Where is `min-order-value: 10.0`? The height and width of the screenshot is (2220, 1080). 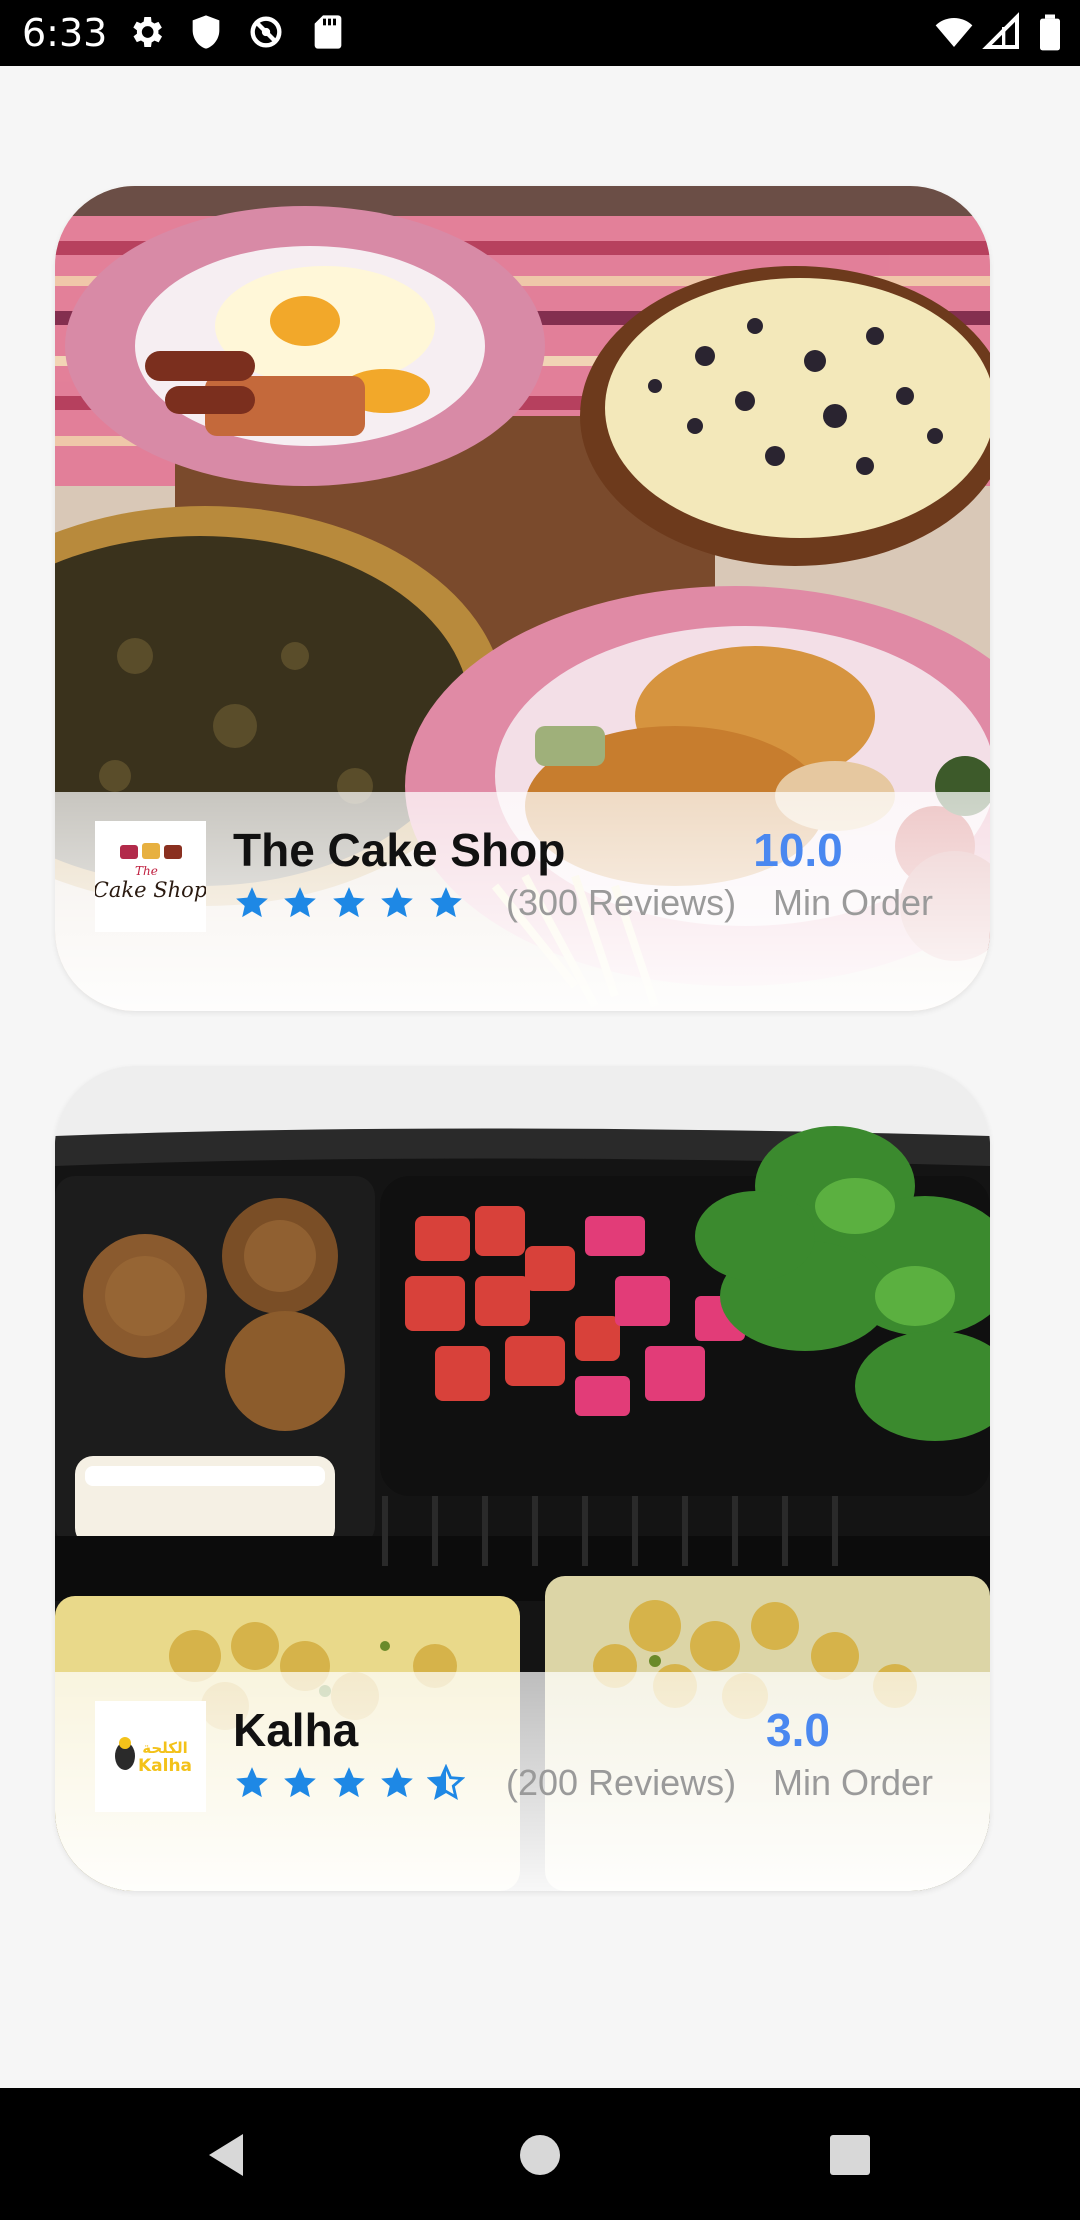
min-order-value: 10.0 is located at coordinates (798, 850).